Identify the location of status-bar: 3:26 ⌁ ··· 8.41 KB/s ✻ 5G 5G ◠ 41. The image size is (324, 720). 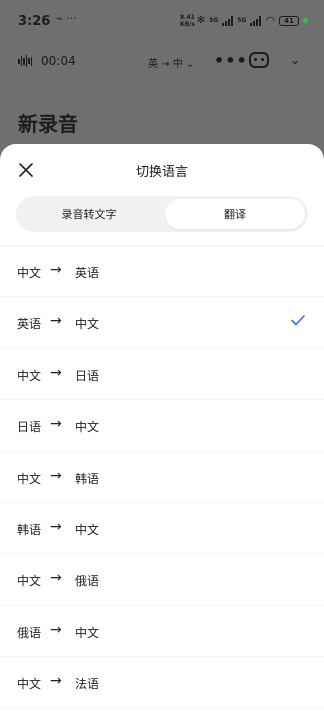
(162, 22).